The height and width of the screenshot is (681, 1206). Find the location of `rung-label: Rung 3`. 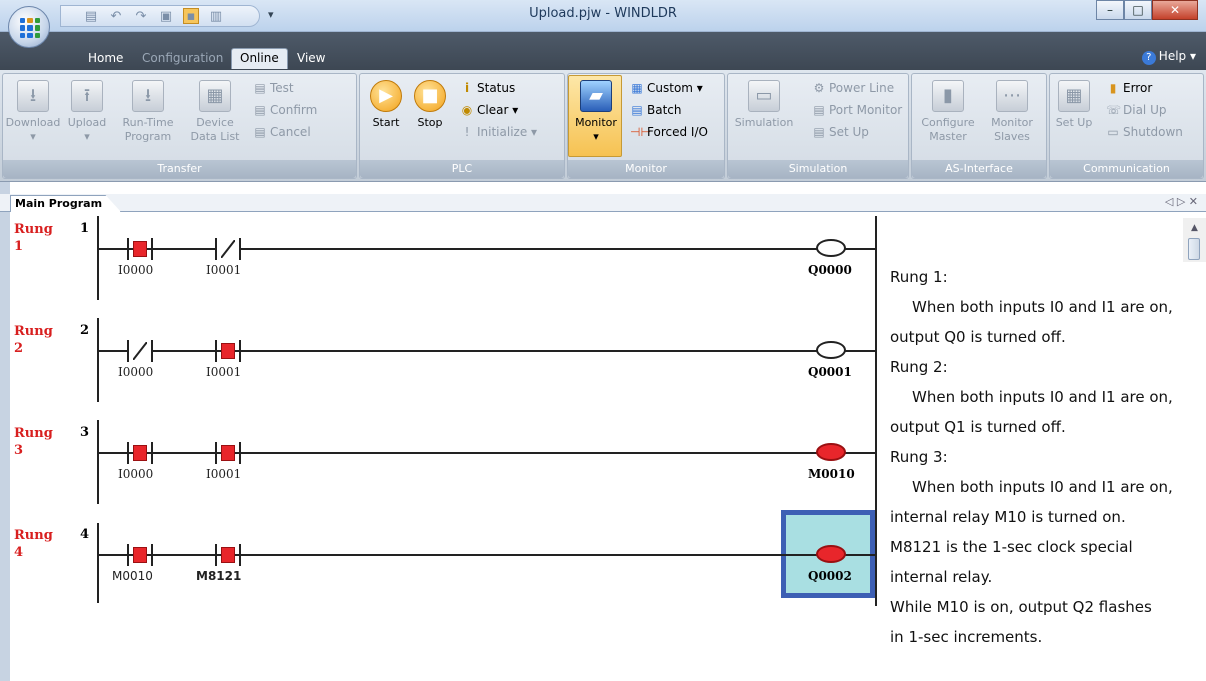

rung-label: Rung 3 is located at coordinates (33, 442).